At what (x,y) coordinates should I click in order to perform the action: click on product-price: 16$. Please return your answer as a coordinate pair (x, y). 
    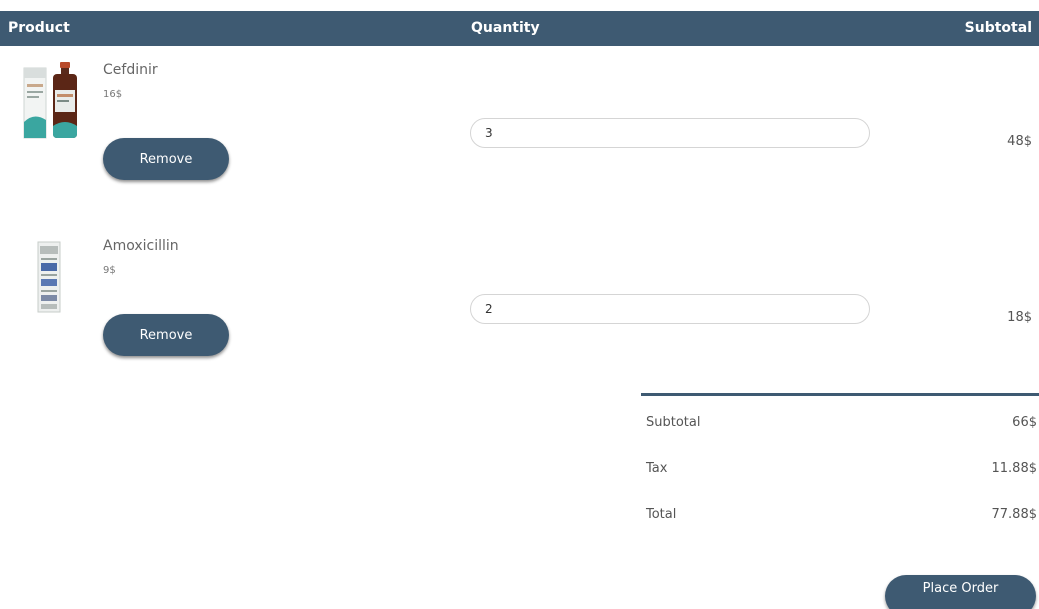
    Looking at the image, I should click on (113, 94).